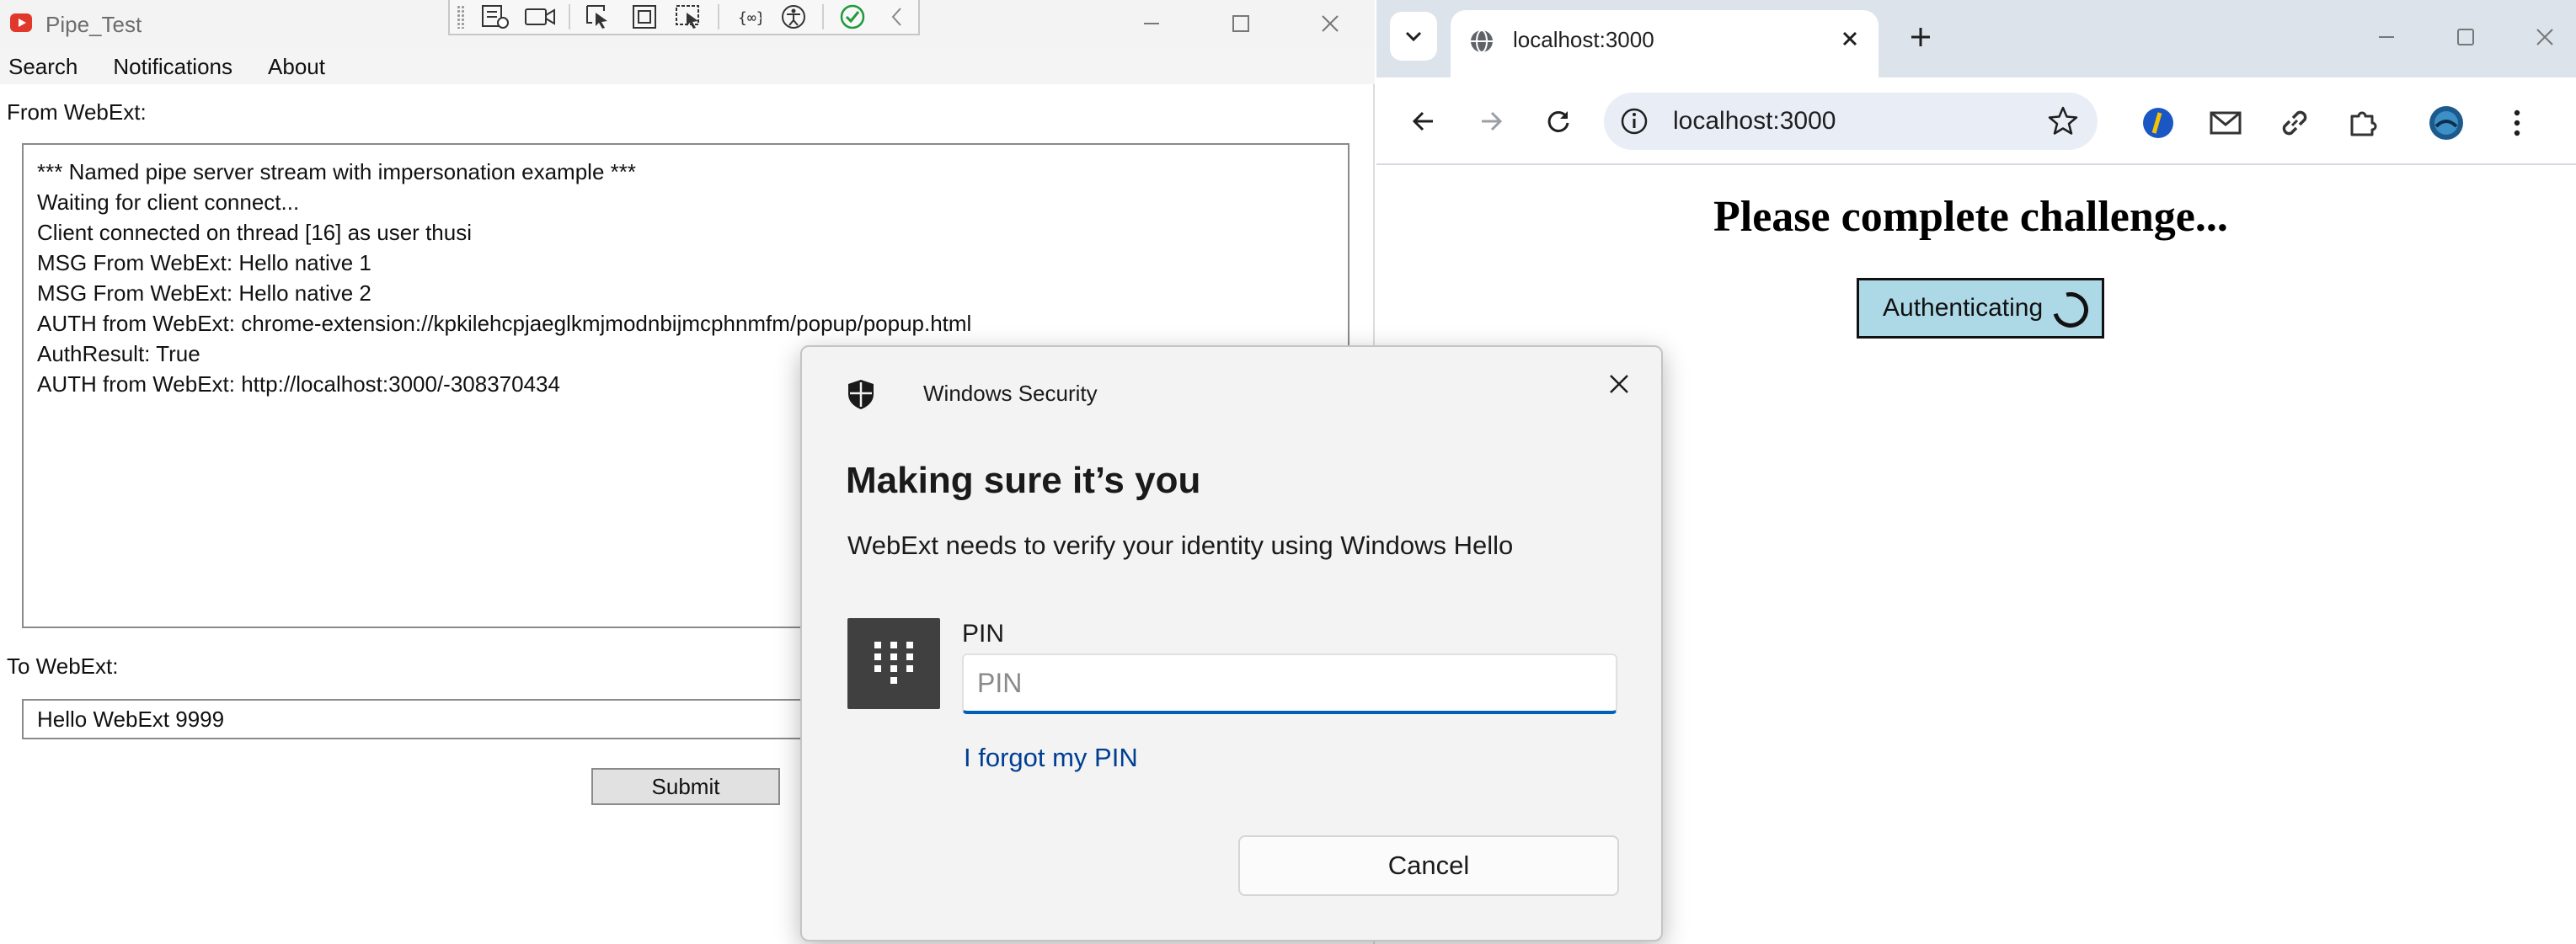  I want to click on visual-tree-icon, so click(495, 17).